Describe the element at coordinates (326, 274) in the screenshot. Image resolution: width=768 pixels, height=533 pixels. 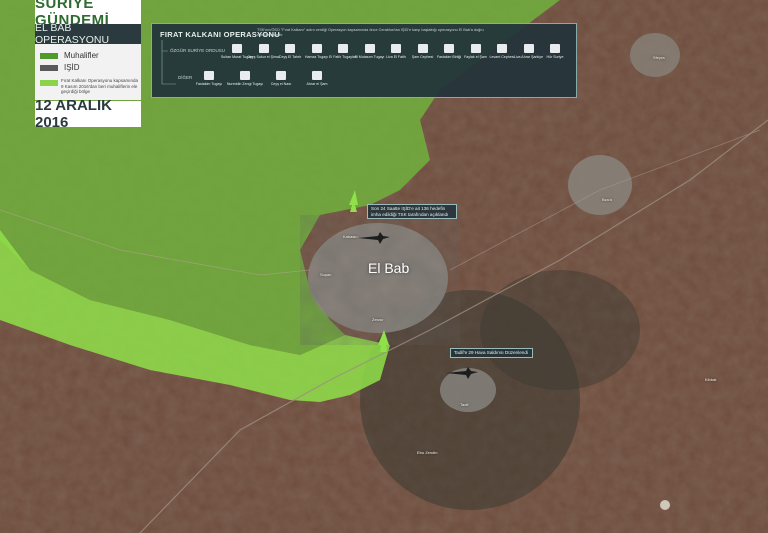
I see `town-label: Suşan` at that location.